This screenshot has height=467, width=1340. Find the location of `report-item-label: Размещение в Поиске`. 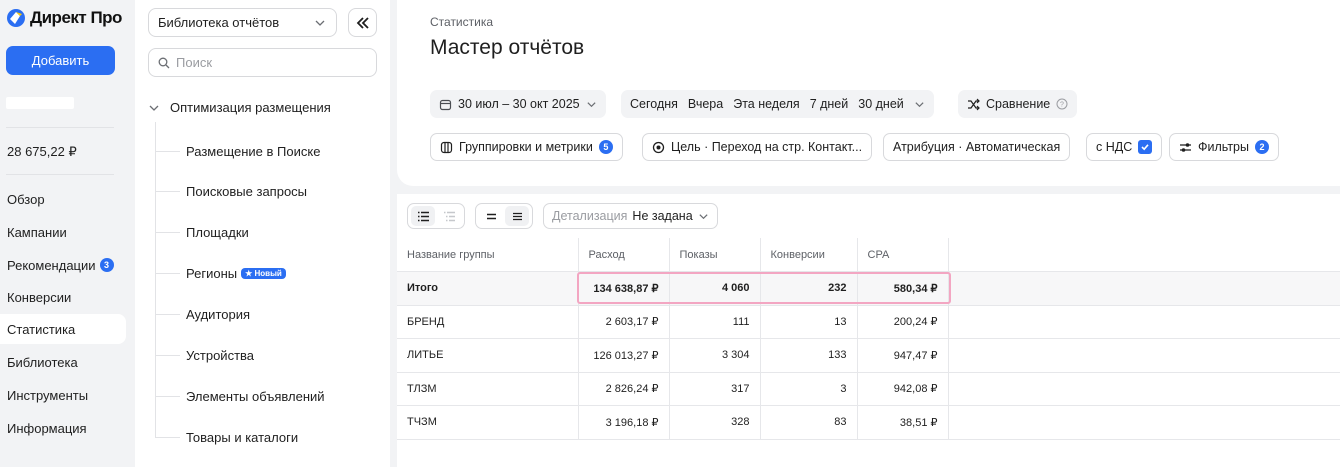

report-item-label: Размещение в Поиске is located at coordinates (253, 151).